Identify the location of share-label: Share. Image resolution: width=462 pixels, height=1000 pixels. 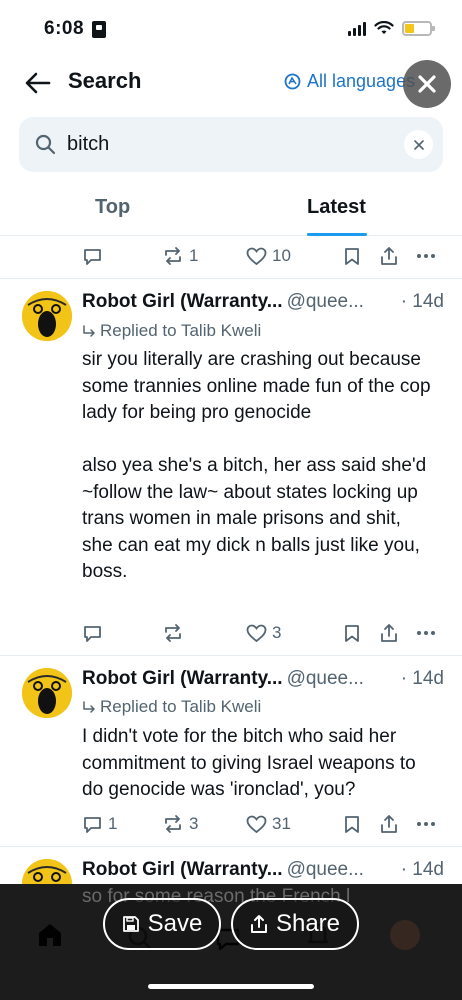
(308, 923).